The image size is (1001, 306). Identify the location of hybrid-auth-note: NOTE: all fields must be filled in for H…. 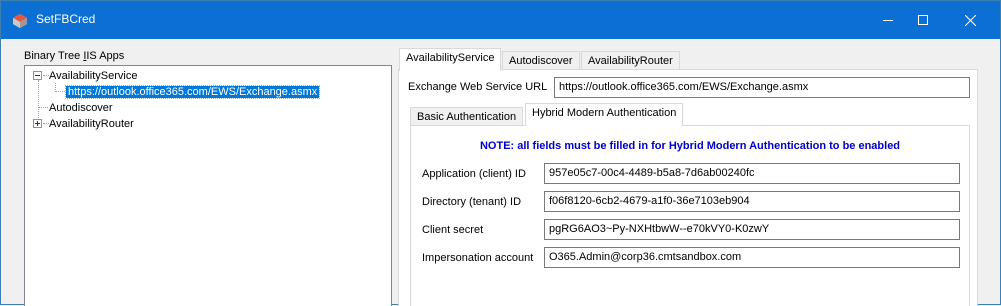
(690, 146).